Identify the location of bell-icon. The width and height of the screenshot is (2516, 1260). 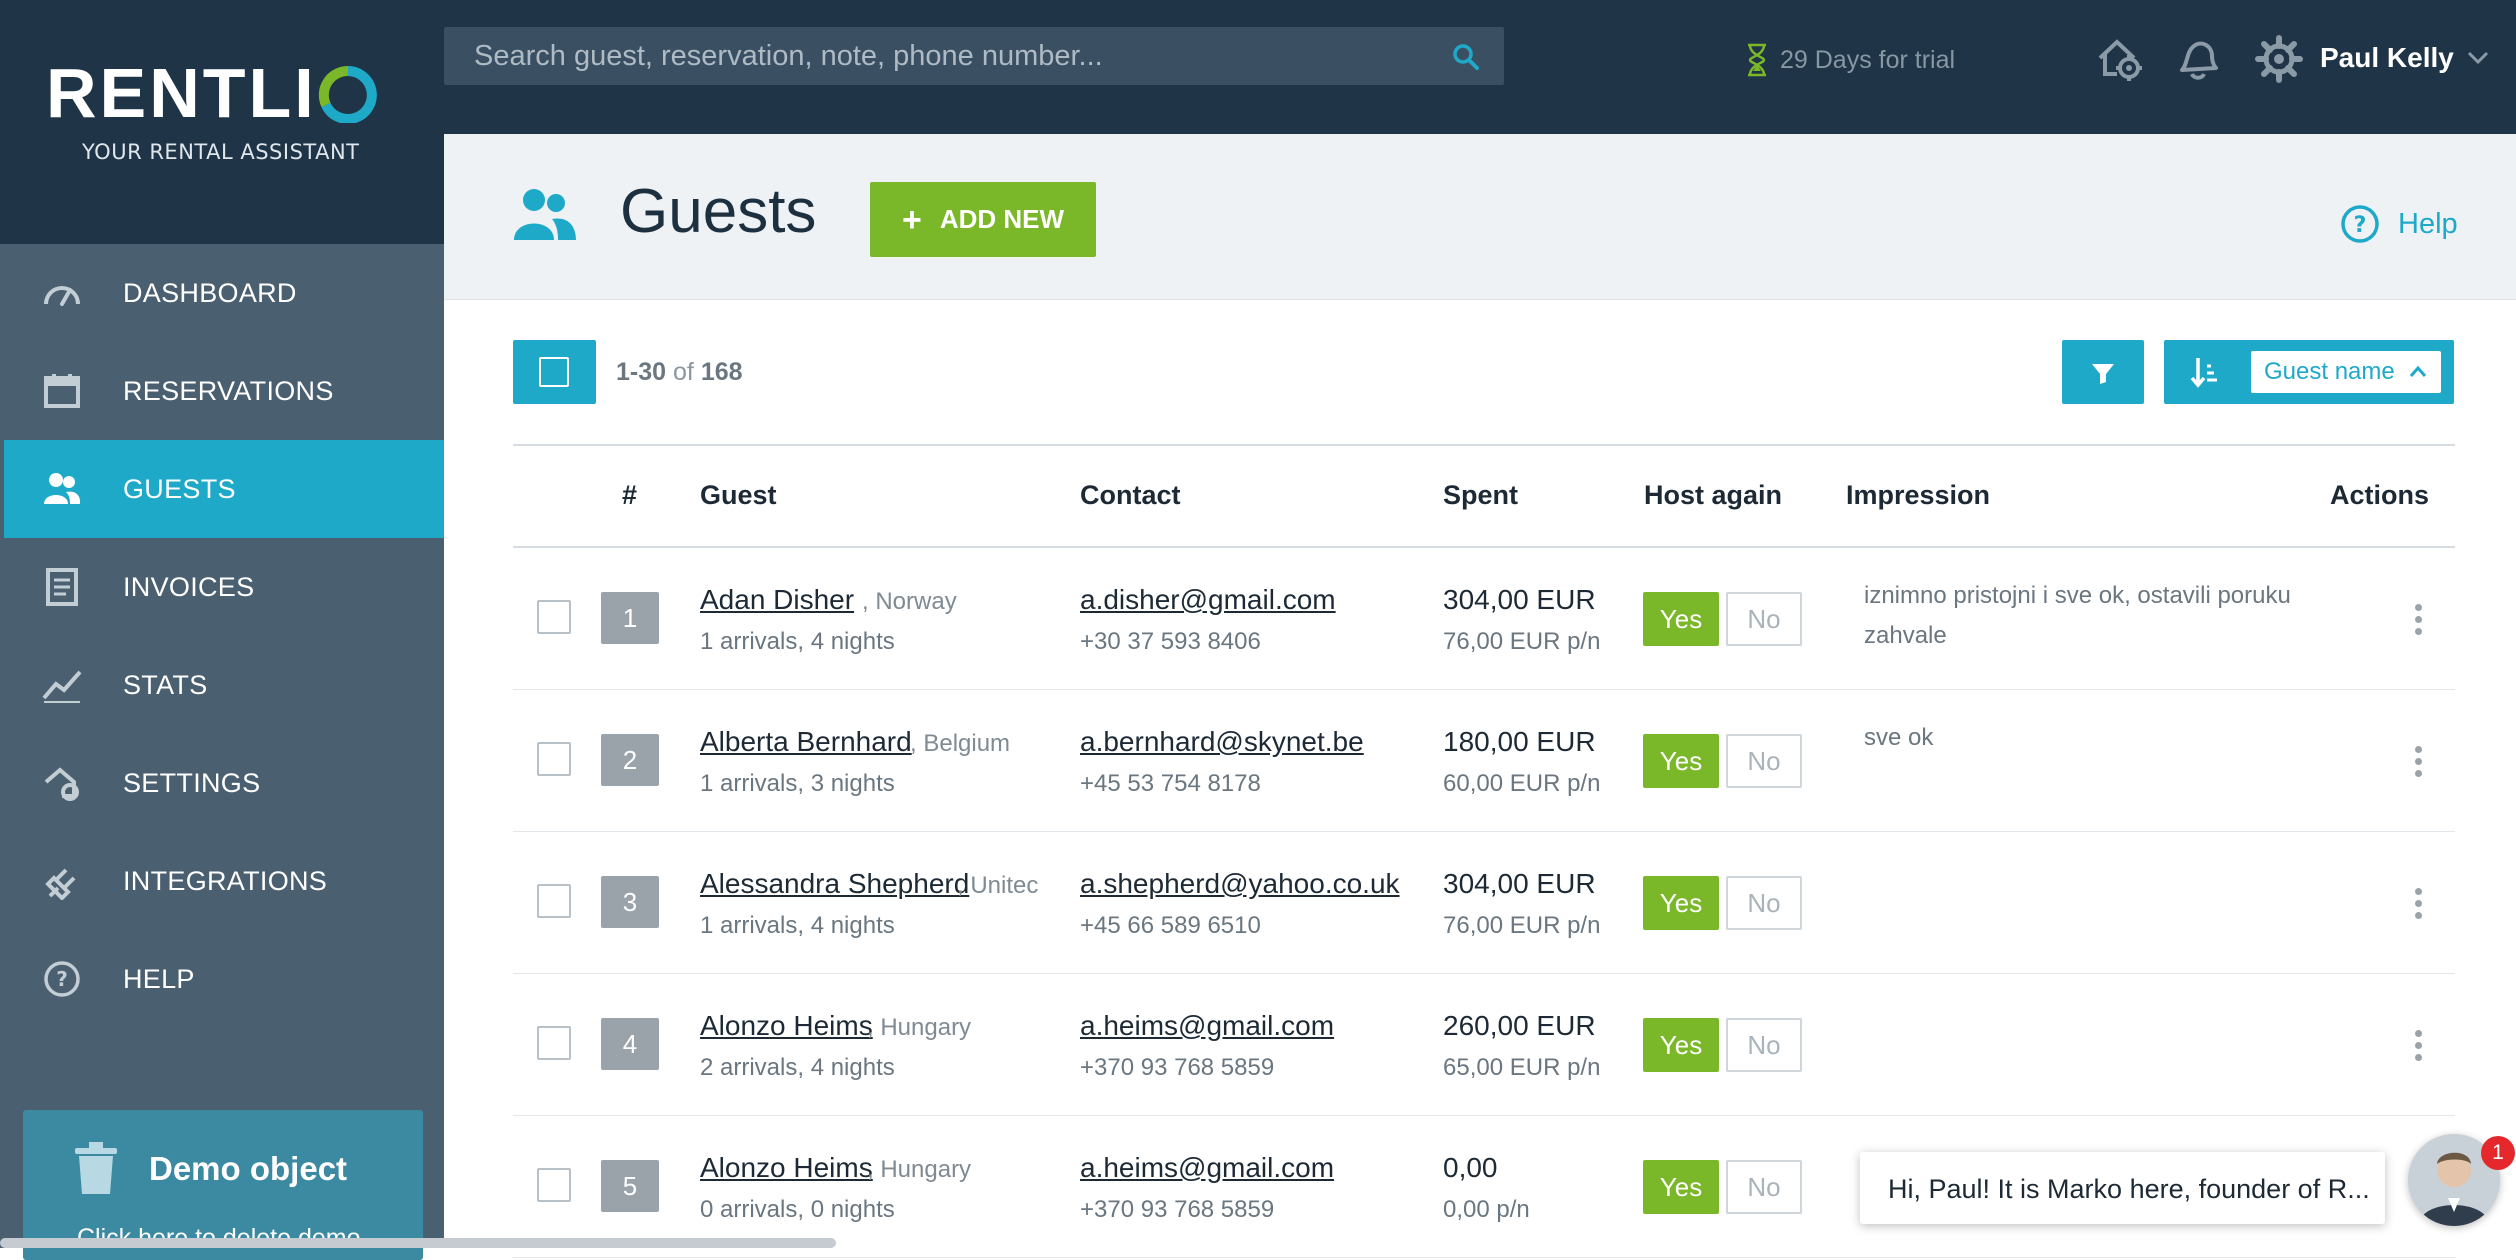
(2197, 59).